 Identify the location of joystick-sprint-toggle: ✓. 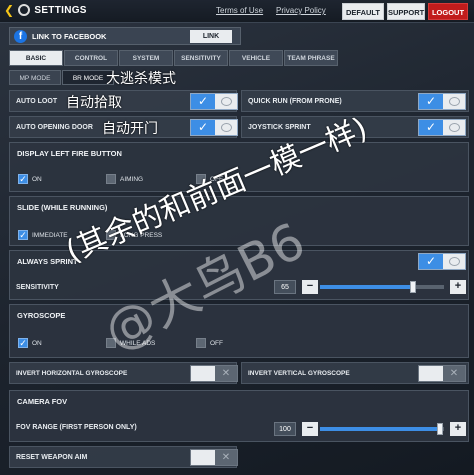
(442, 127).